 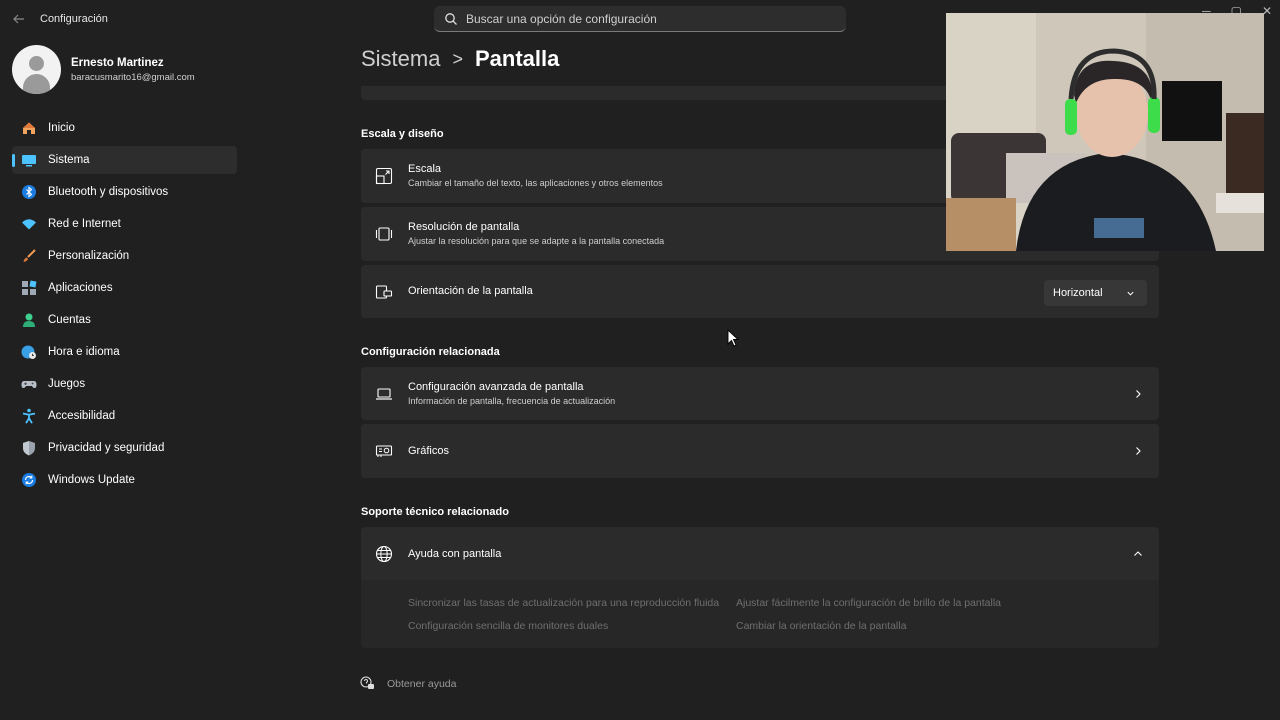 I want to click on accessibility-icon, so click(x=29, y=416).